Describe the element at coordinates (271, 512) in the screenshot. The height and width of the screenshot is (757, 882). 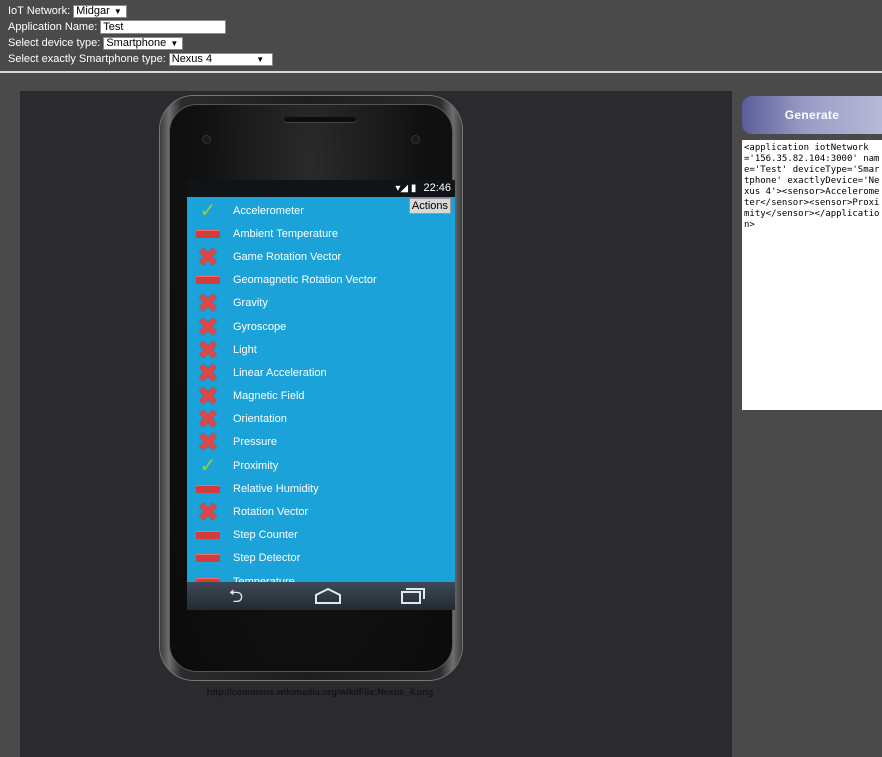
I see `sensor-label: Rotation Vector` at that location.